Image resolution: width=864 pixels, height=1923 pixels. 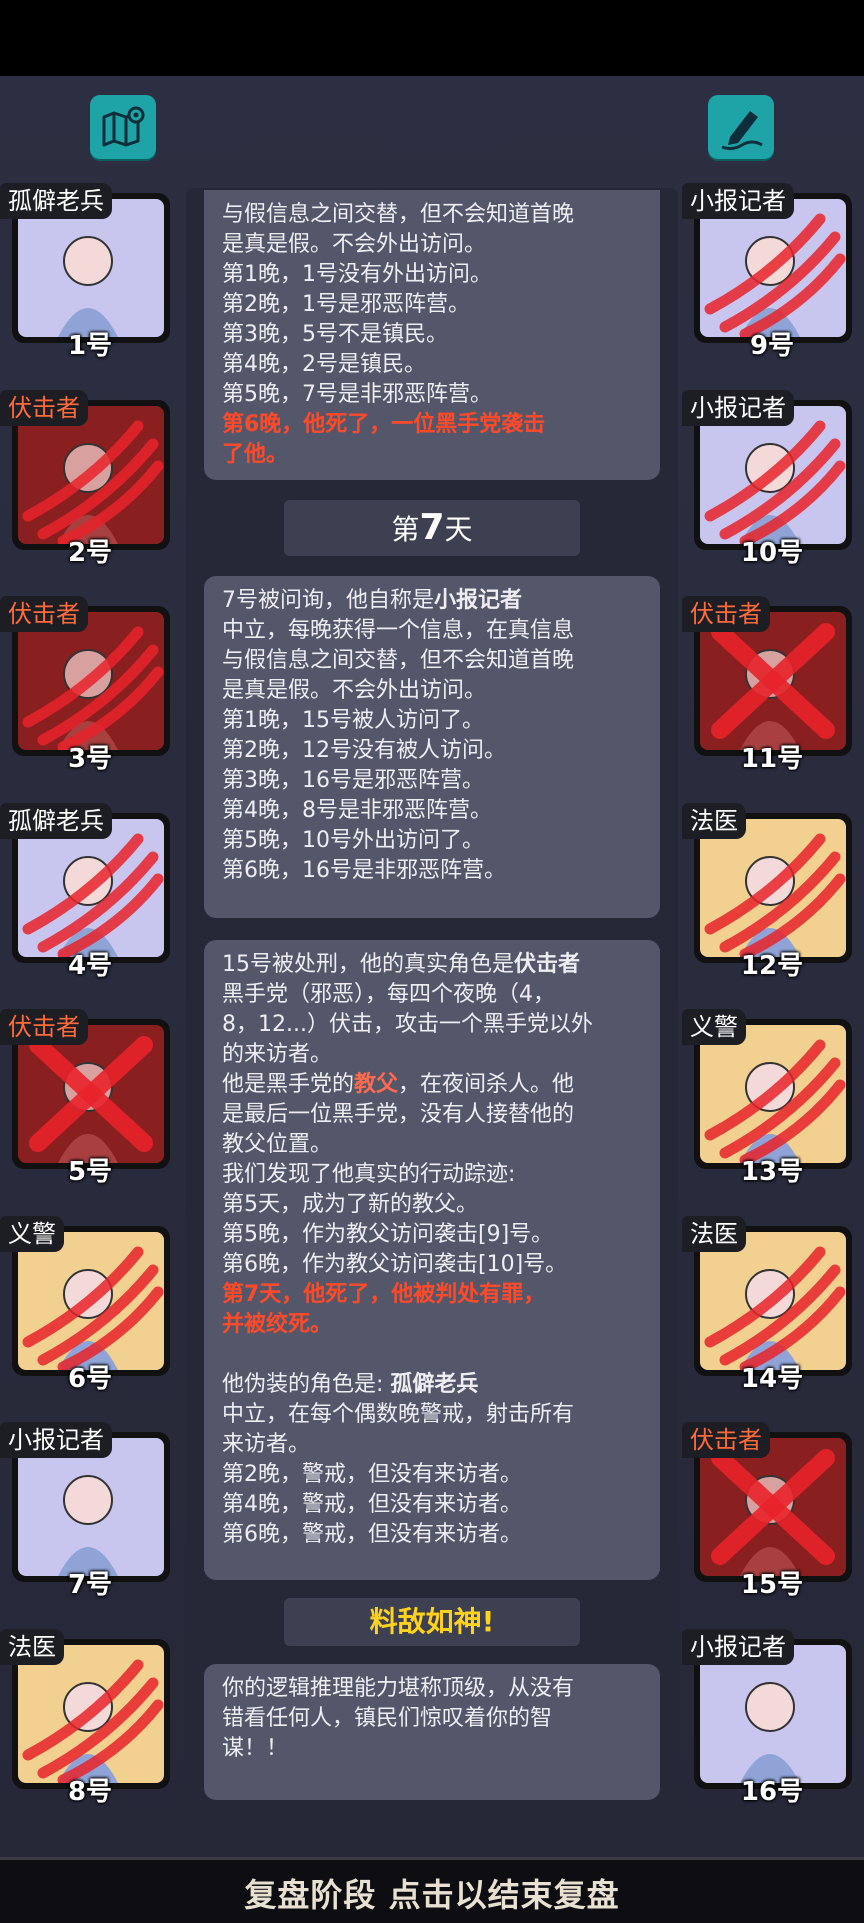 I want to click on pen-icon, so click(x=742, y=131).